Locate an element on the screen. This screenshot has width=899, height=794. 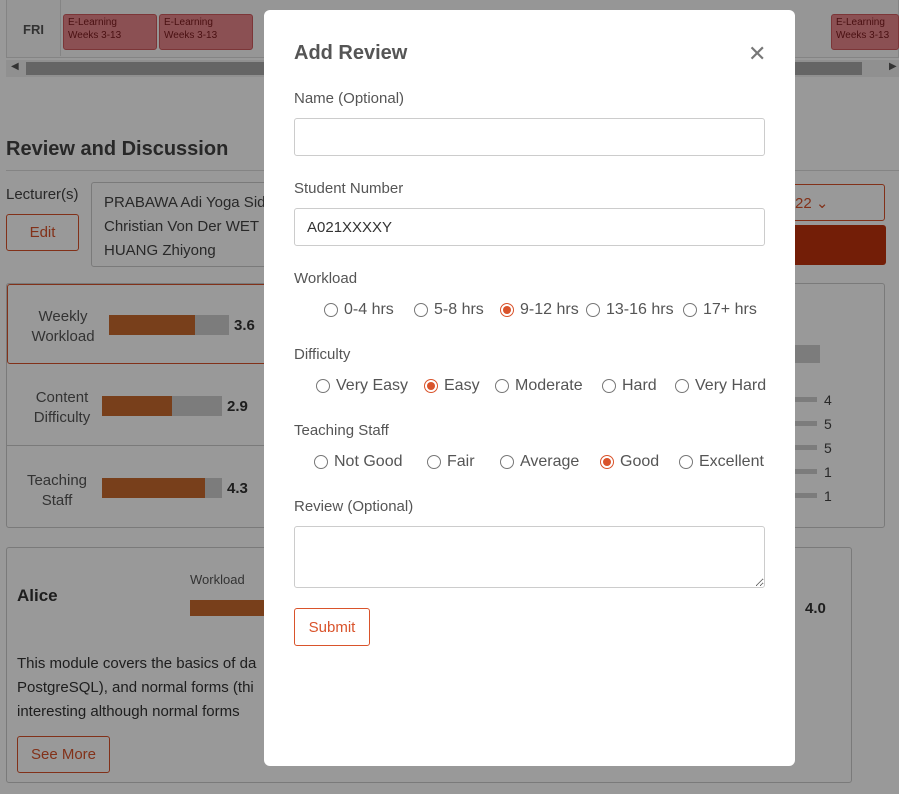
teaching-option: Fair is located at coordinates (451, 462).